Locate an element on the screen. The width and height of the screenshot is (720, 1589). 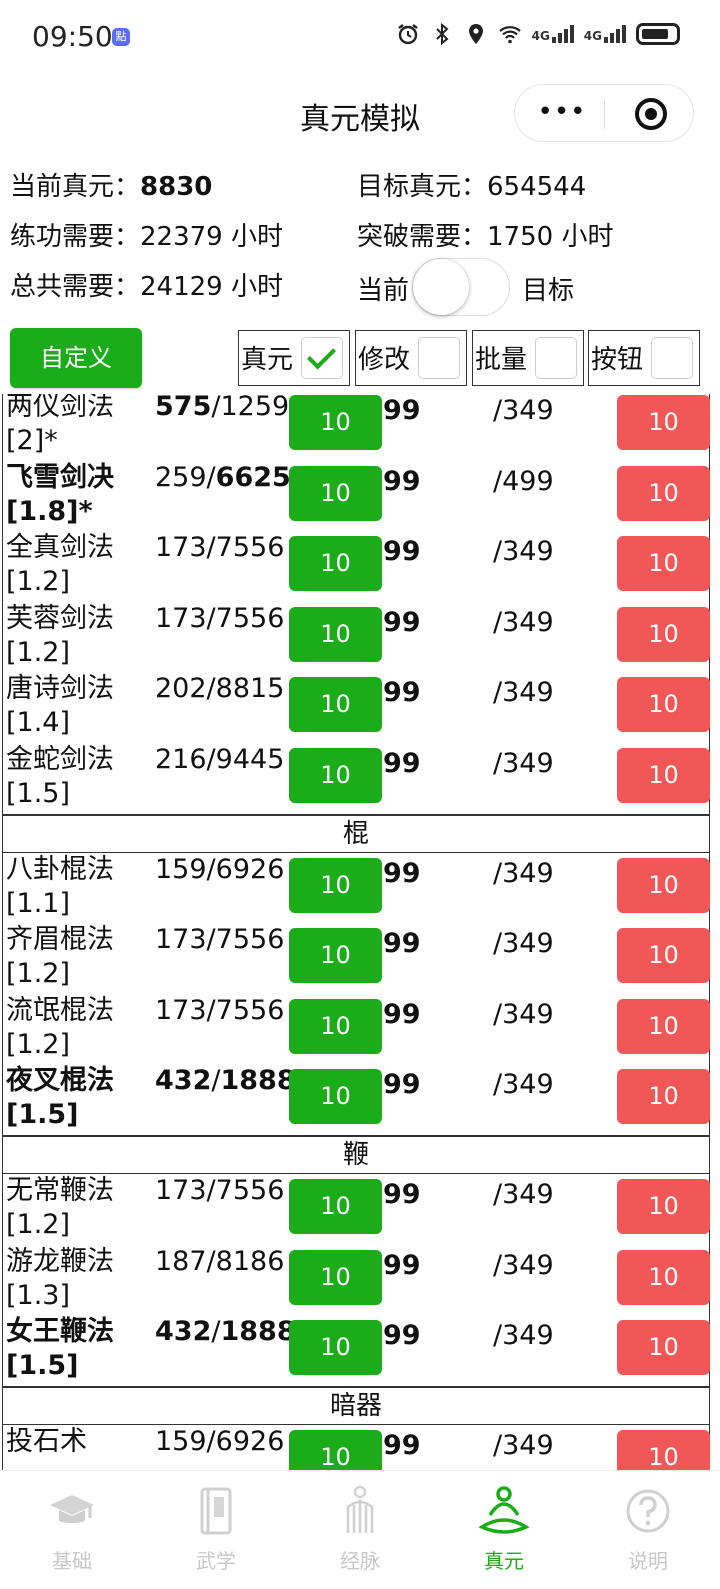
skill-current: 159 is located at coordinates (181, 1441).